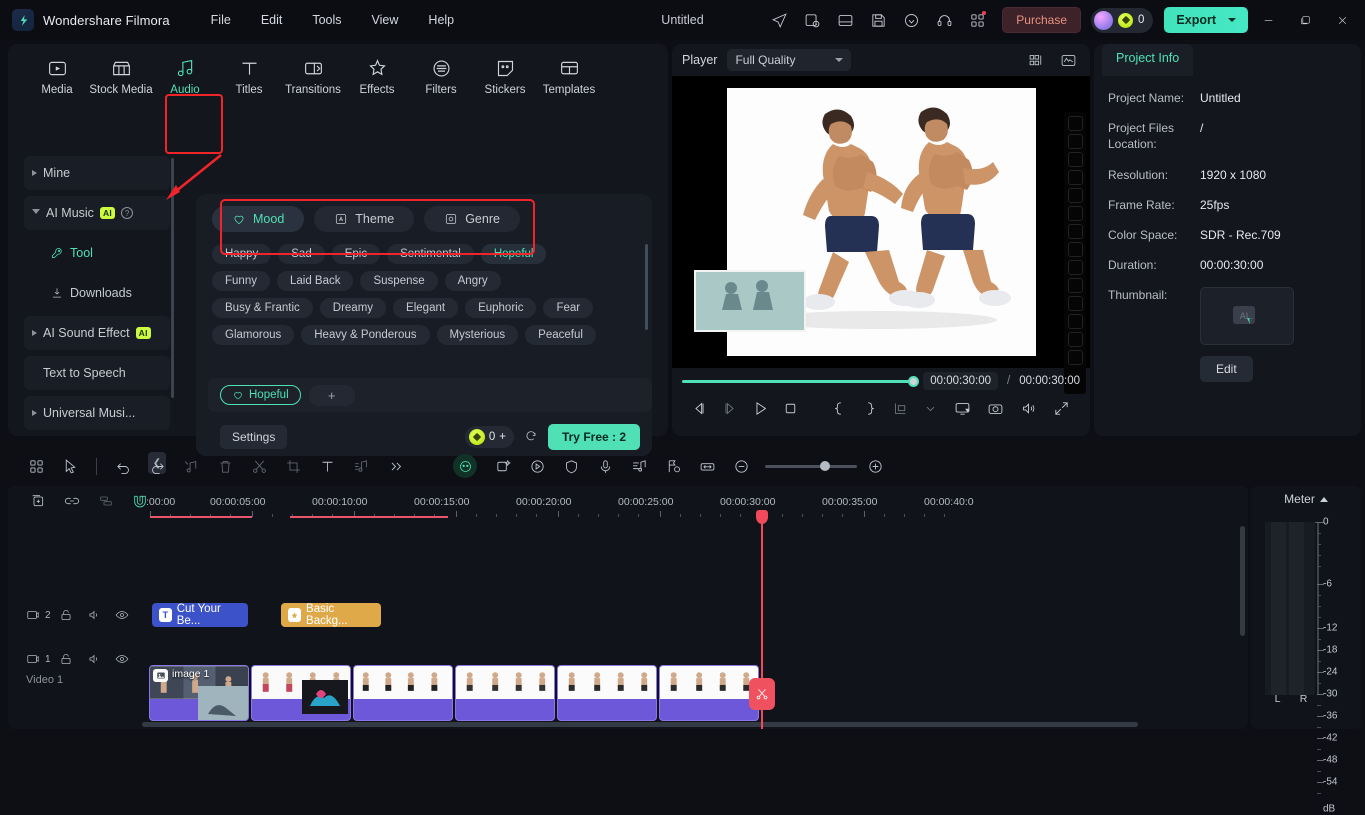 The width and height of the screenshot is (1365, 815). I want to click on ch evron-up-icon, so click(1323, 499).